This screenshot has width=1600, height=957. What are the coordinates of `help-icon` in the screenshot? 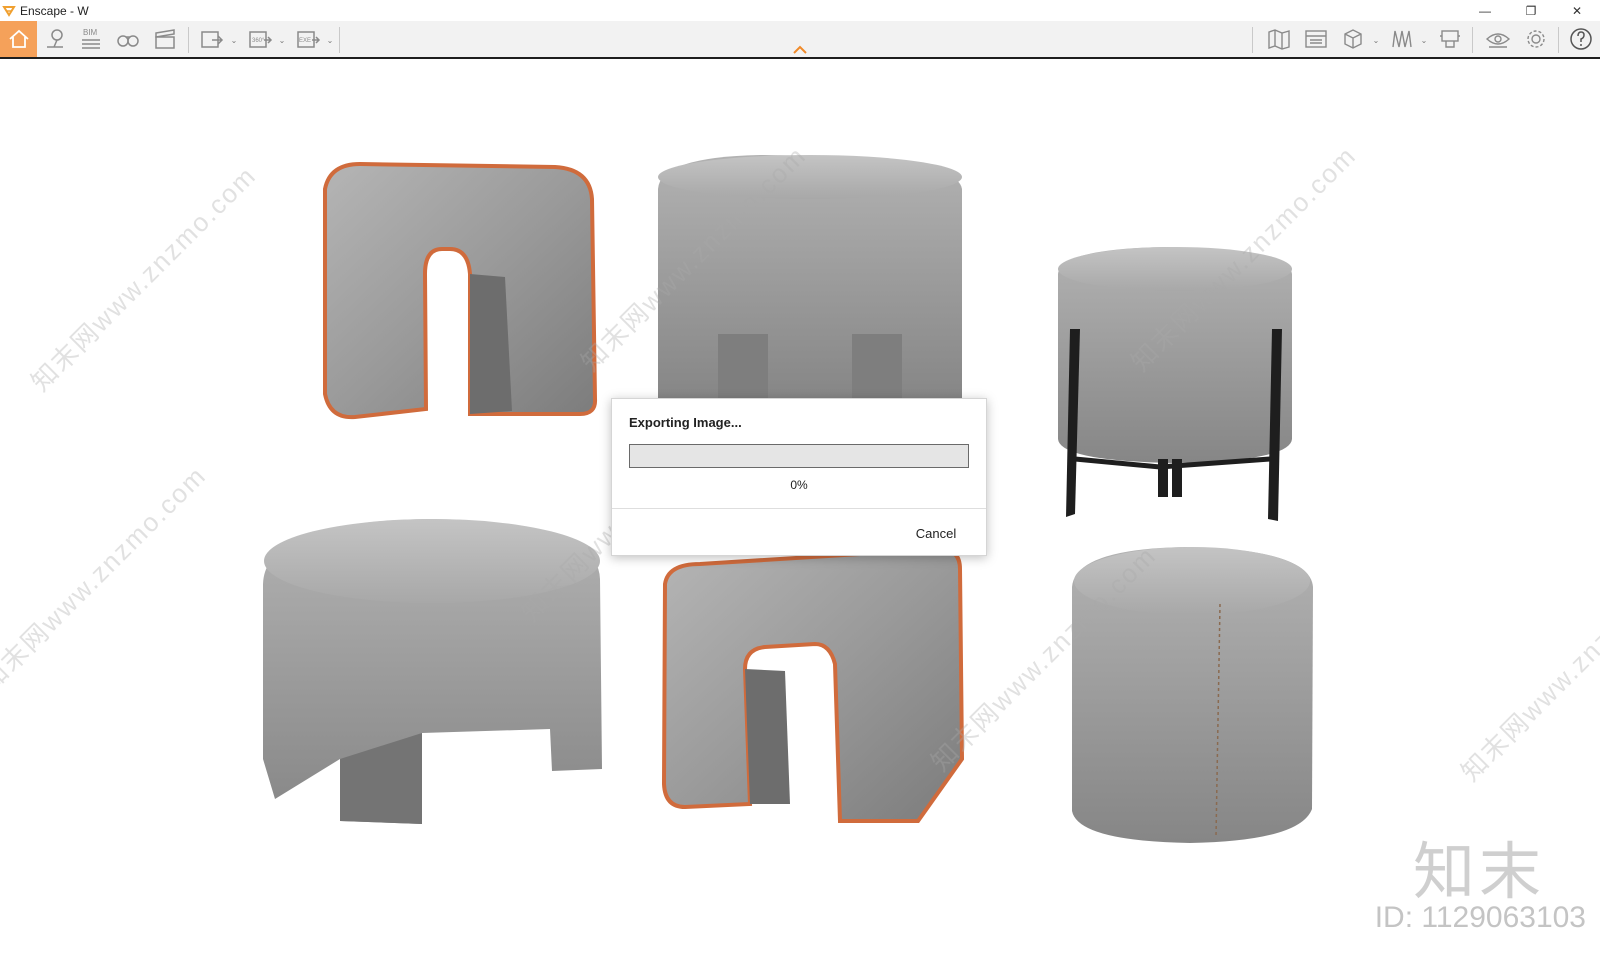 It's located at (1581, 39).